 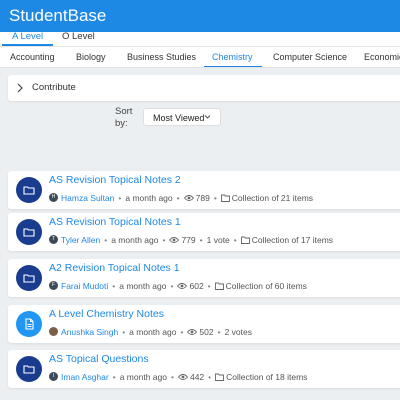 I want to click on vote-count: 2 votes, so click(x=238, y=332).